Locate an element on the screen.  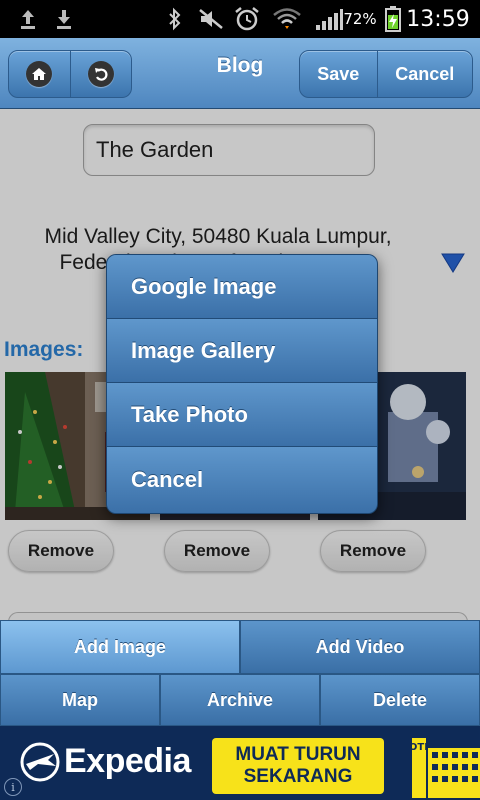
menu-item-google-image: Google Image is located at coordinates (242, 287).